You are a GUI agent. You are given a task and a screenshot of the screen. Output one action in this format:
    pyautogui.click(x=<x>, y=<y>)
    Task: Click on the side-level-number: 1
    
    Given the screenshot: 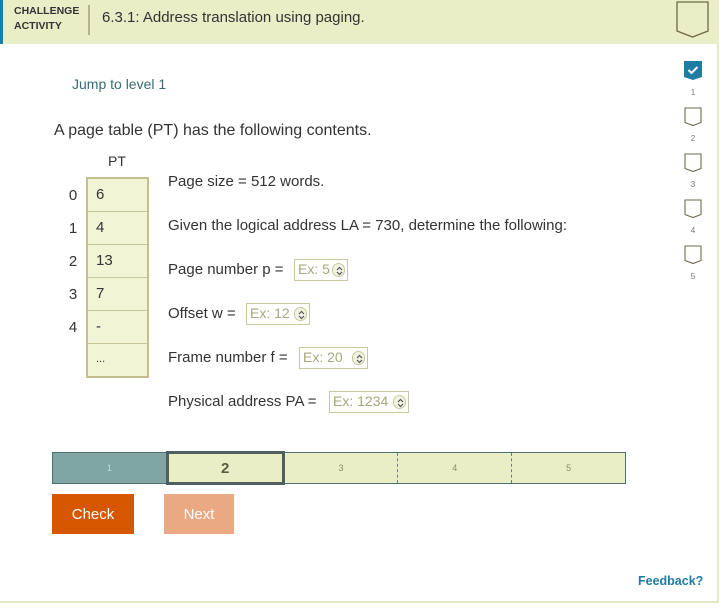 What is the action you would take?
    pyautogui.click(x=693, y=92)
    